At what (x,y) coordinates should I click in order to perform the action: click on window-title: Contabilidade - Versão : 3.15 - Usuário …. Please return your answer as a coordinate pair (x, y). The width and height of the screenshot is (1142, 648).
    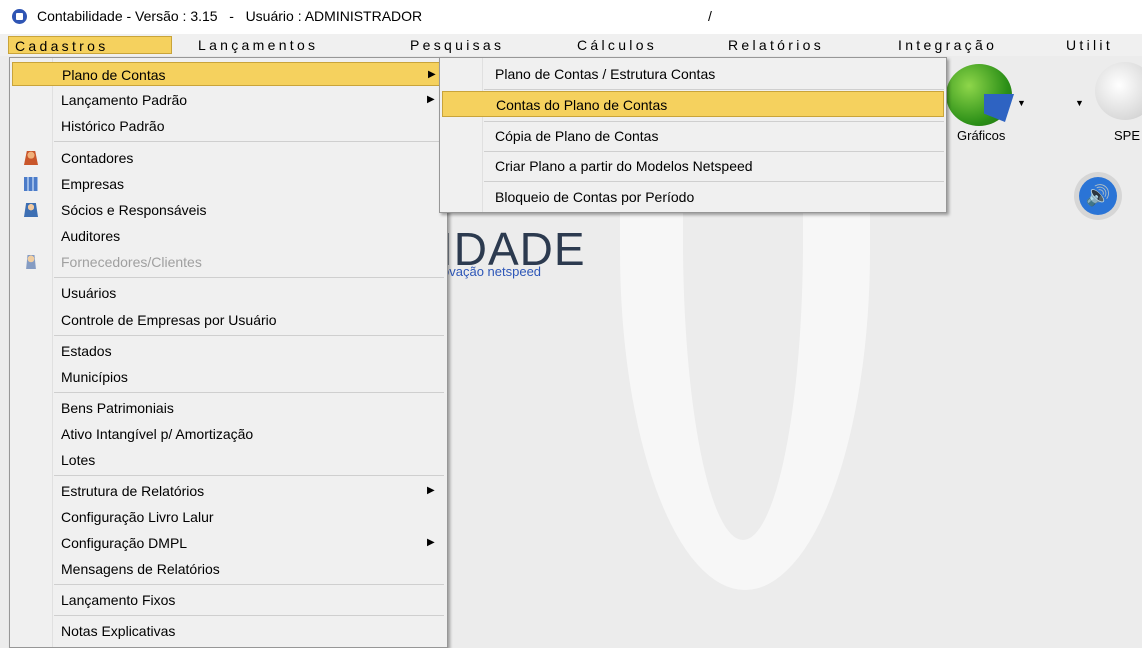
    Looking at the image, I should click on (230, 16).